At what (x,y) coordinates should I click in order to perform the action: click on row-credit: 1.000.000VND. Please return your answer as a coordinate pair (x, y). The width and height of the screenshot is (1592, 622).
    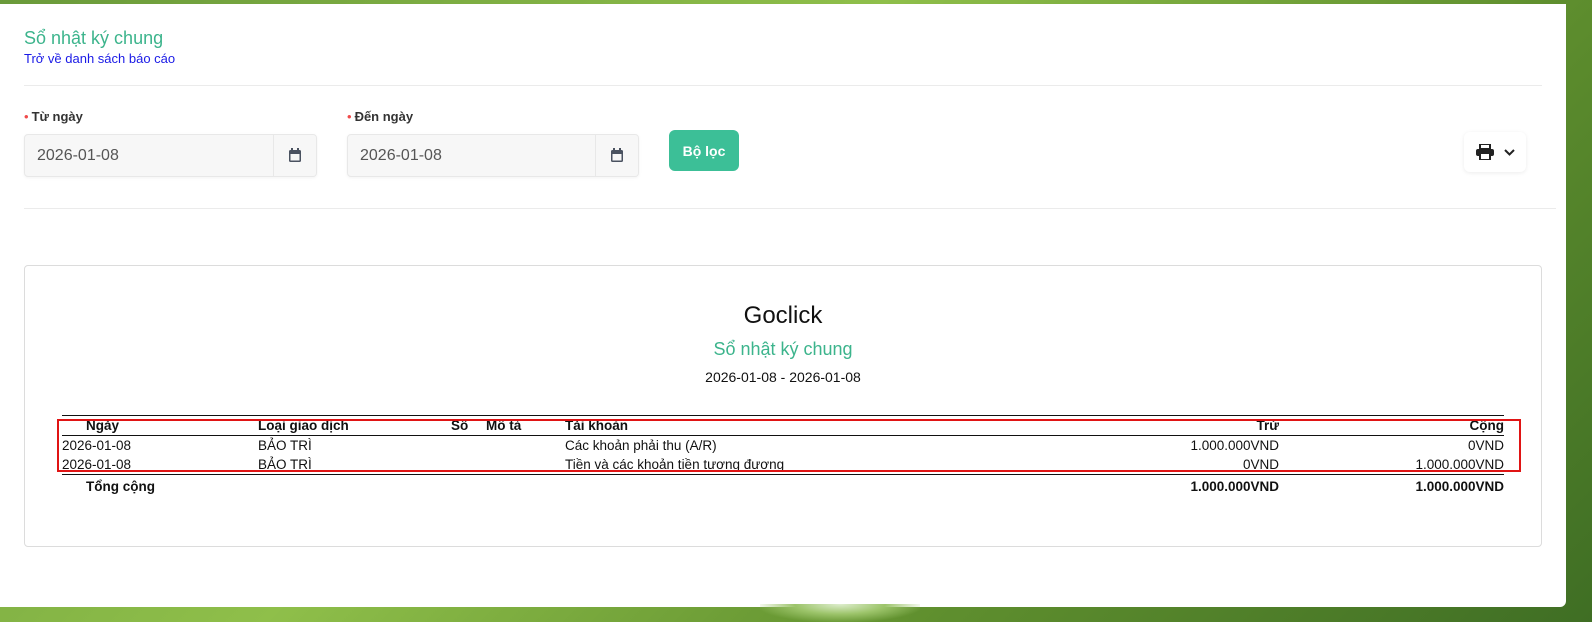
    Looking at the image, I should click on (1459, 464).